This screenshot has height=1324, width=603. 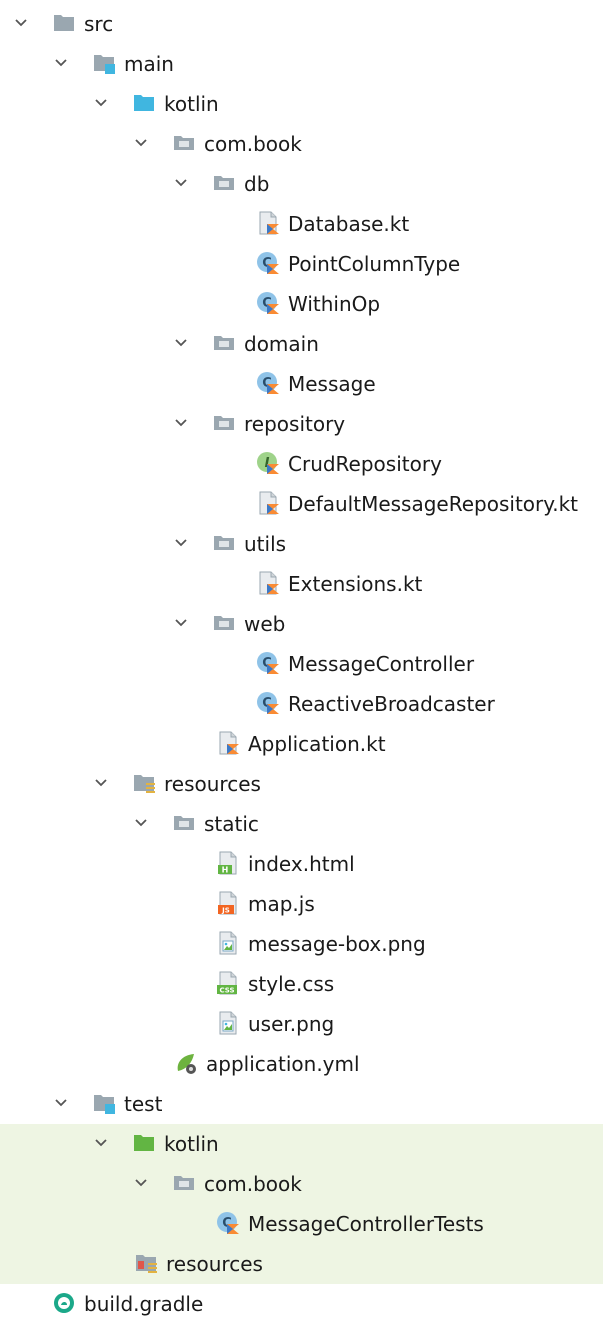 I want to click on tree-item-label: main, so click(x=149, y=64).